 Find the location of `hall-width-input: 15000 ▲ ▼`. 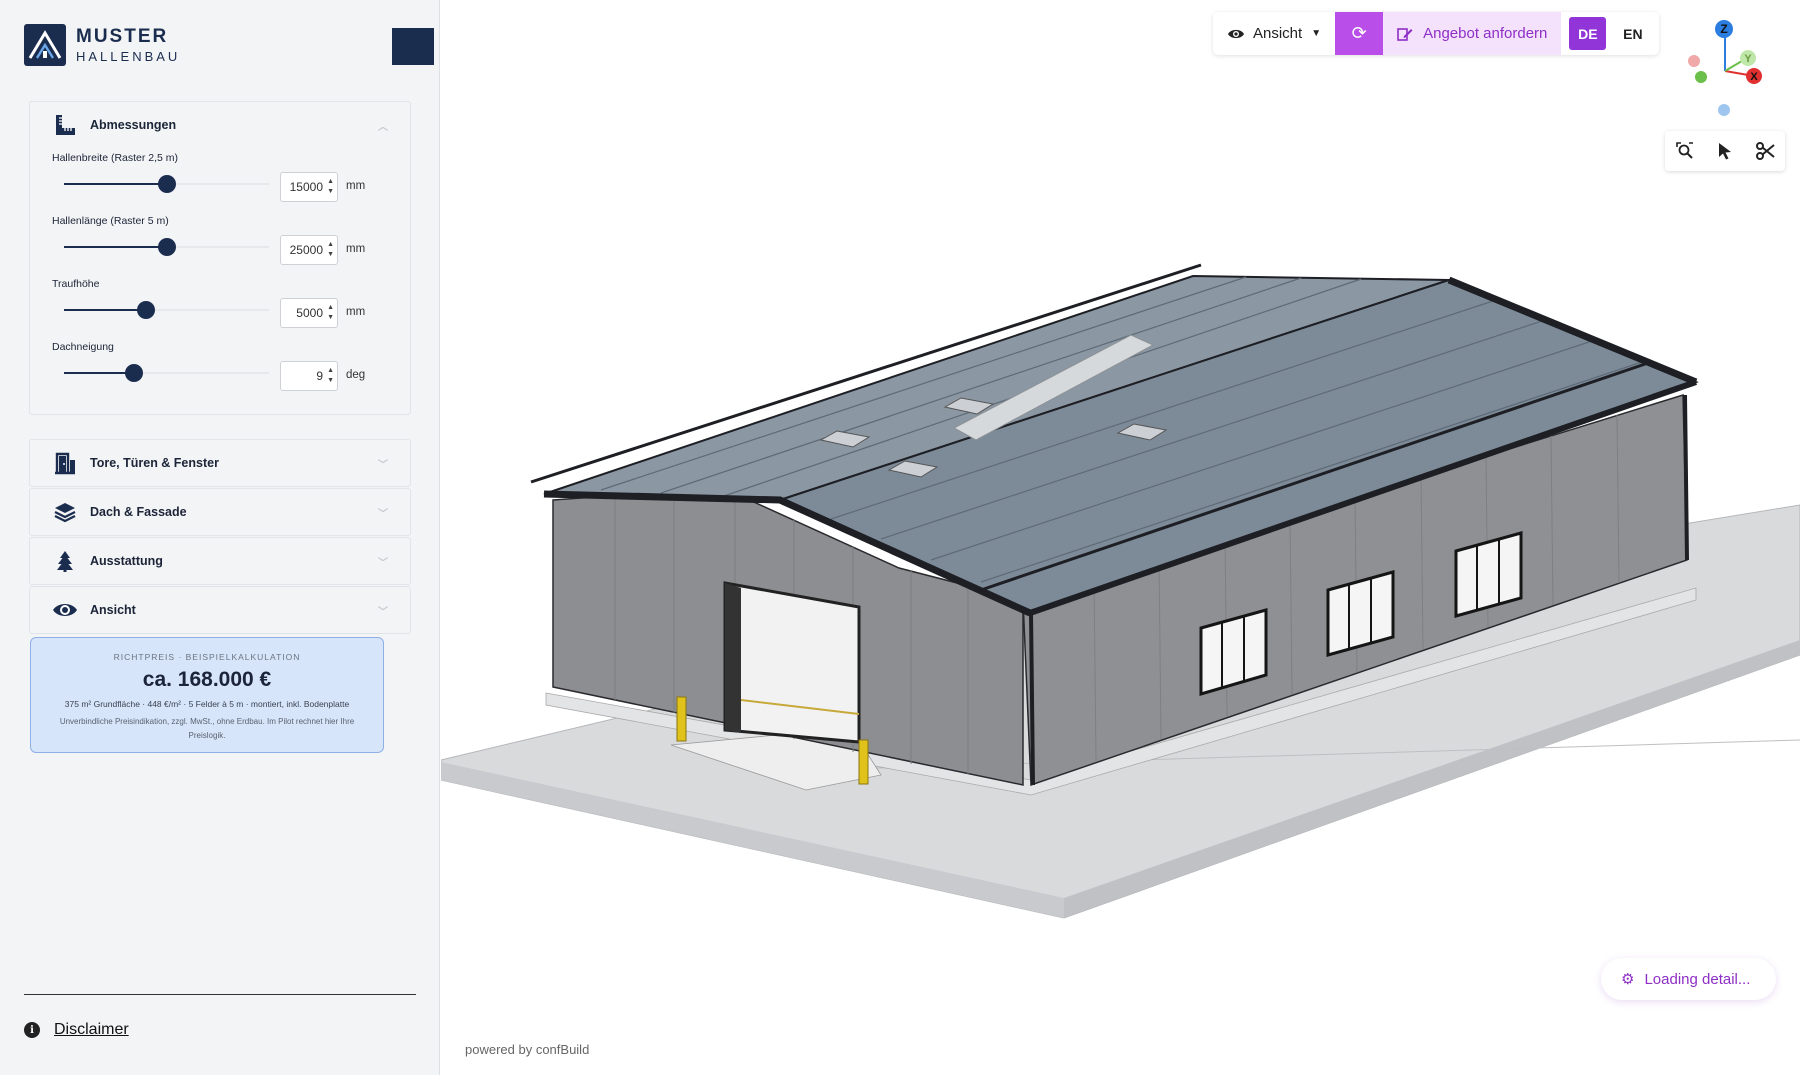

hall-width-input: 15000 ▲ ▼ is located at coordinates (309, 187).